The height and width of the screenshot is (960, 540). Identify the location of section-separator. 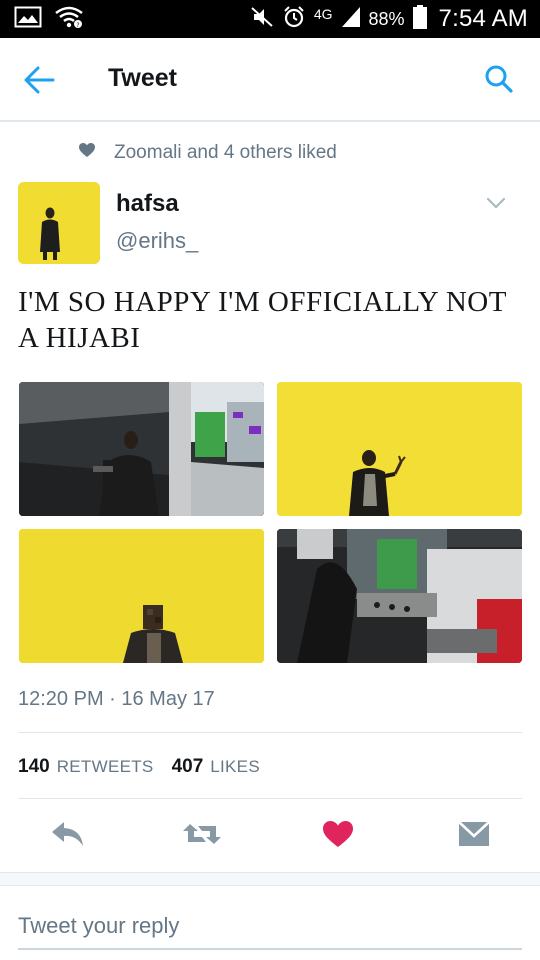
(270, 879).